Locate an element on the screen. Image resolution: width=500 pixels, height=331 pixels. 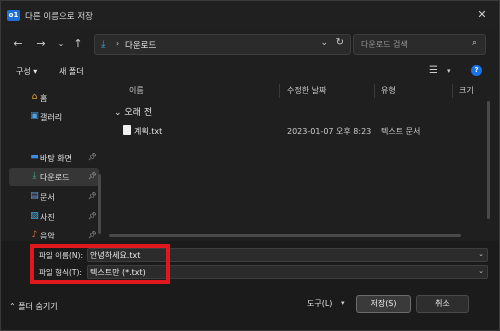
organize-menu-button: 구성 ▾ is located at coordinates (26, 71).